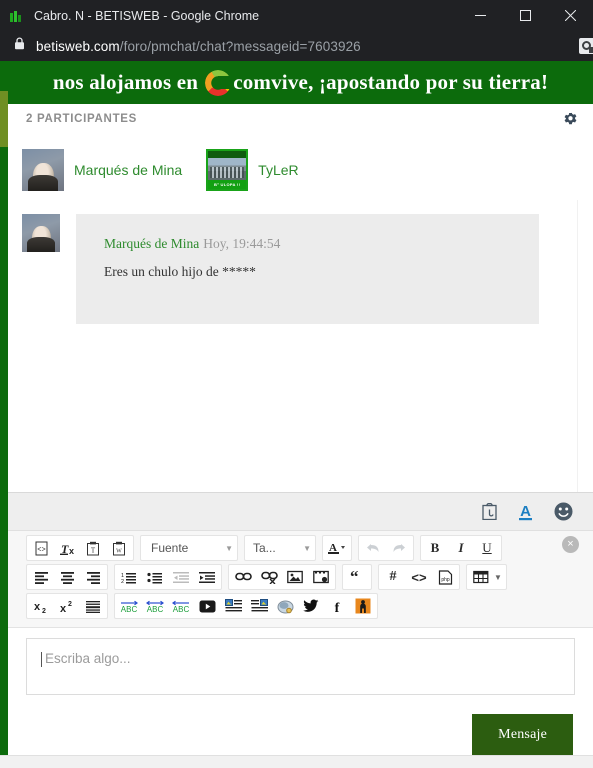  What do you see at coordinates (363, 606) in the screenshot?
I see `info-person-icon` at bounding box center [363, 606].